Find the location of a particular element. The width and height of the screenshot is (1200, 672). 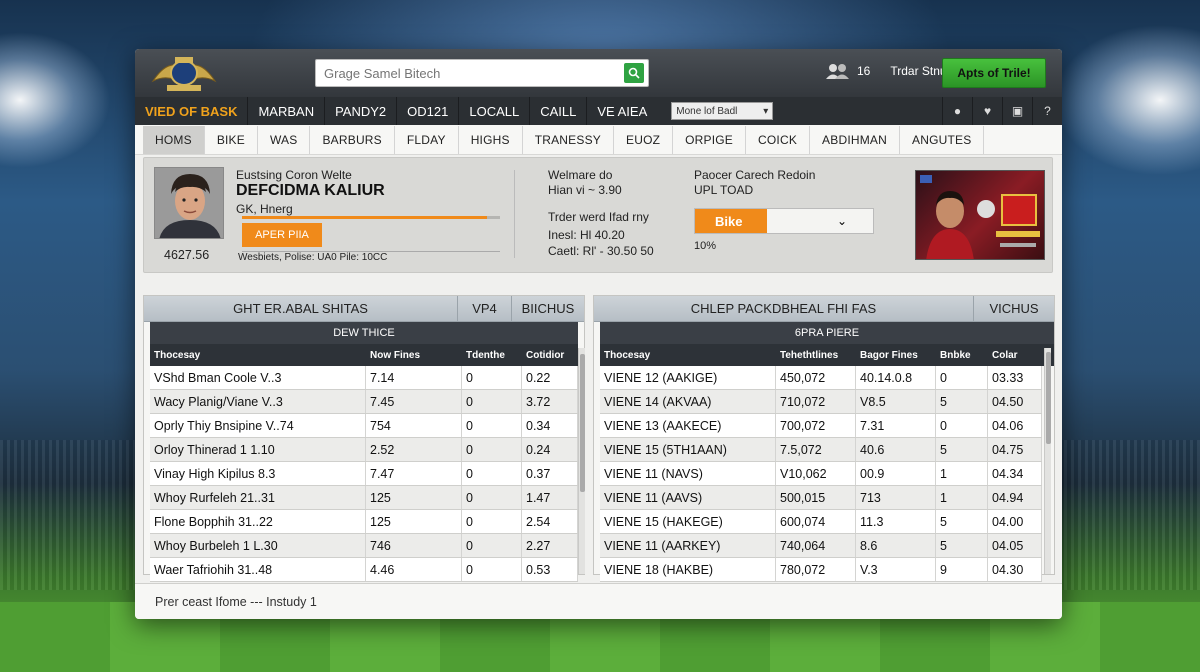

table-cell: 2.27 is located at coordinates (550, 545).